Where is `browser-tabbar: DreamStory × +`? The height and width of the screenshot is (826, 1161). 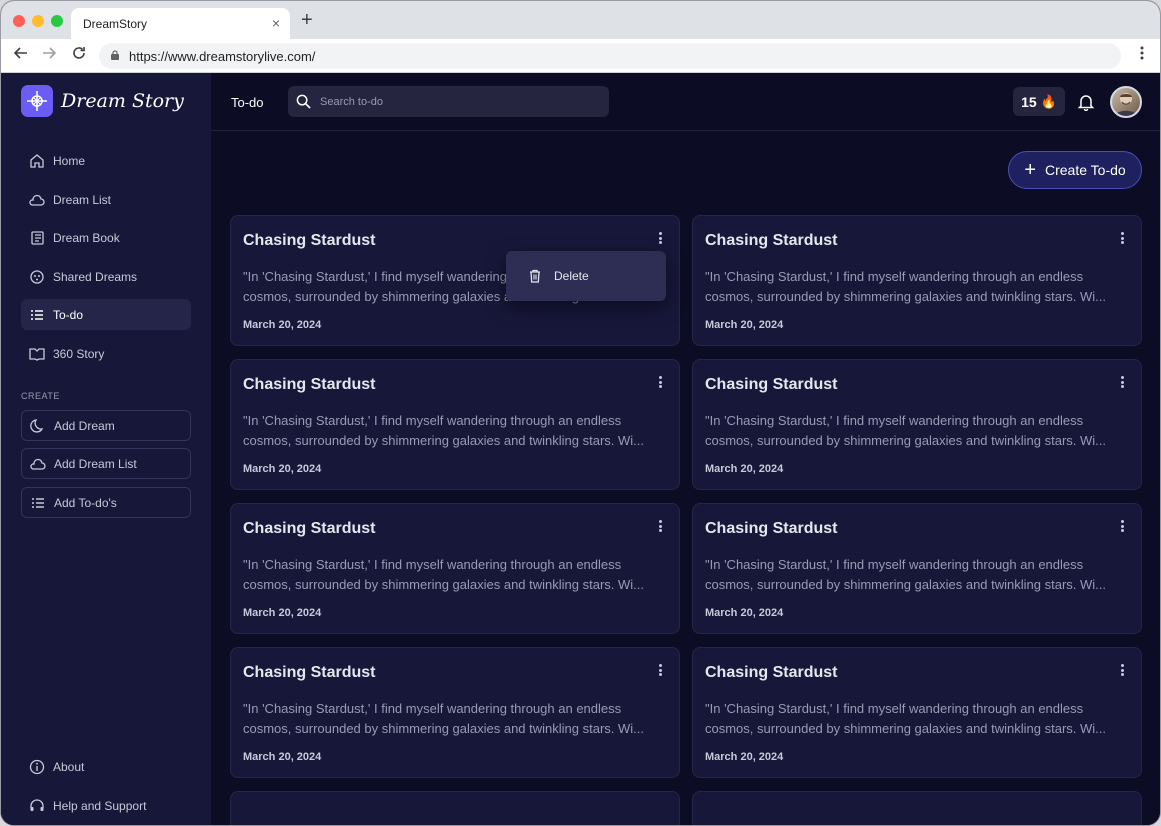
browser-tabbar: DreamStory × + is located at coordinates (580, 20).